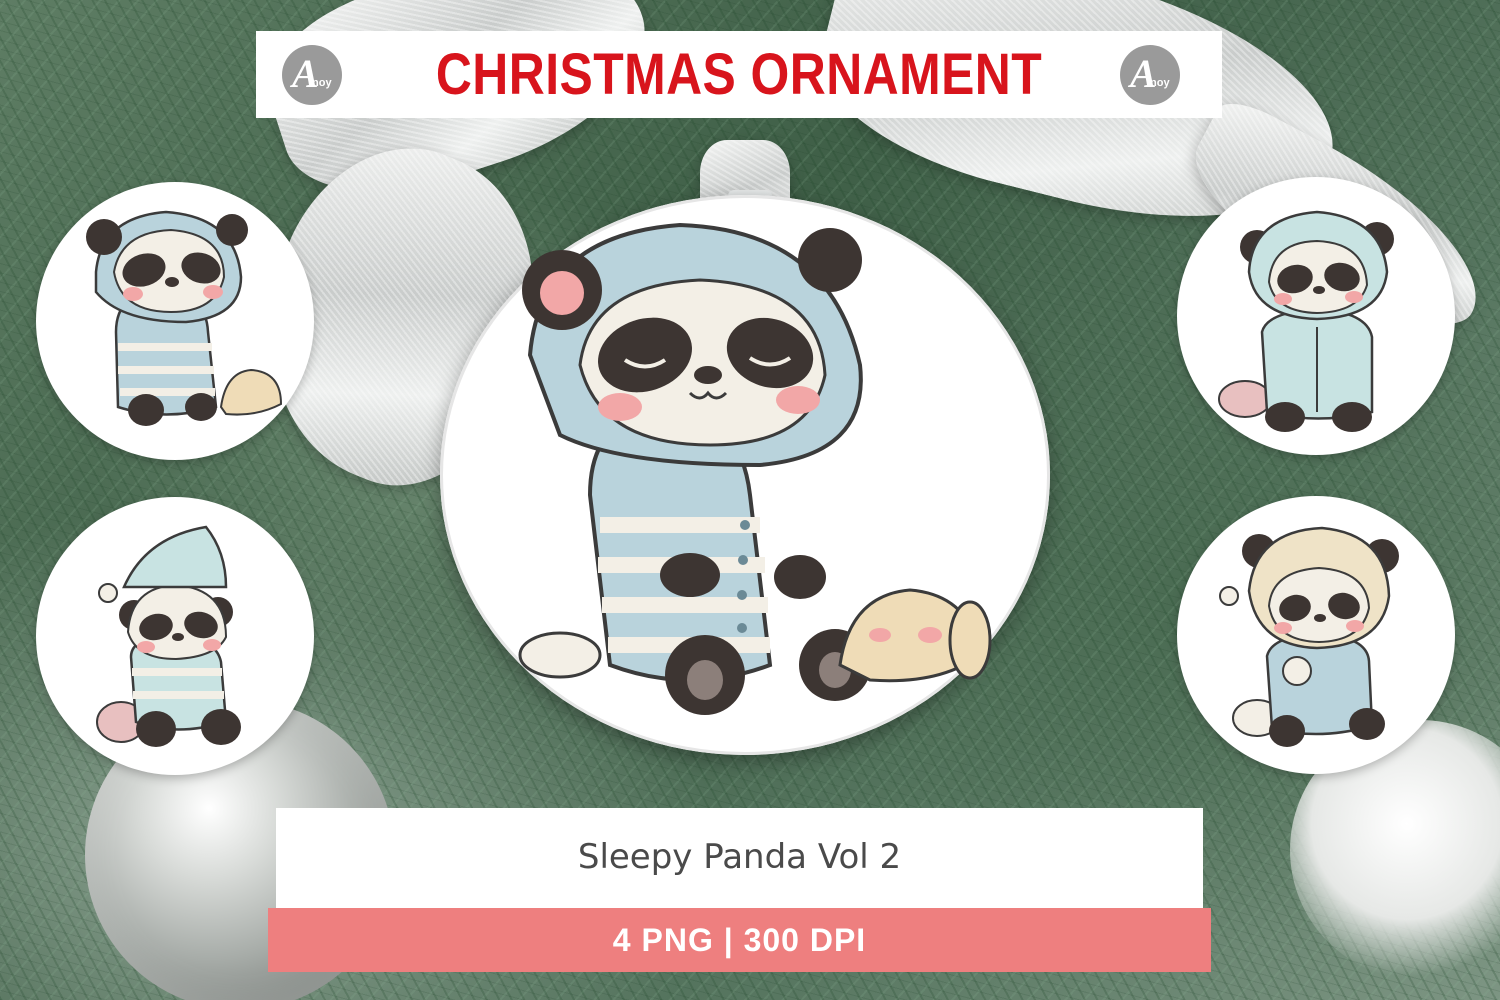 This screenshot has width=1500, height=1000. Describe the element at coordinates (168, 636) in the screenshot. I see `panda-illustration-bottom-left` at that location.